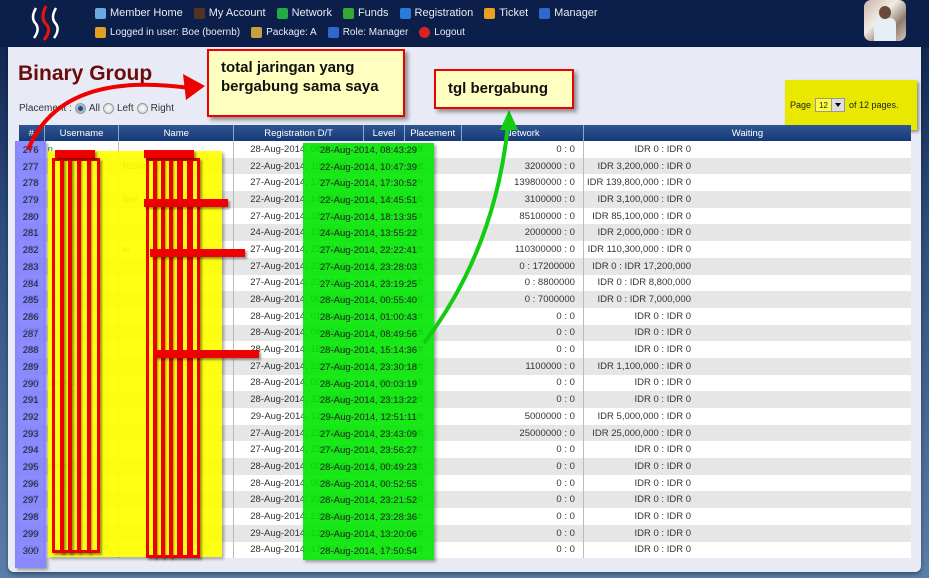  What do you see at coordinates (746, 216) in the screenshot?
I see `cell-waiting: IDR 85,100,000 : IDR 0` at bounding box center [746, 216].